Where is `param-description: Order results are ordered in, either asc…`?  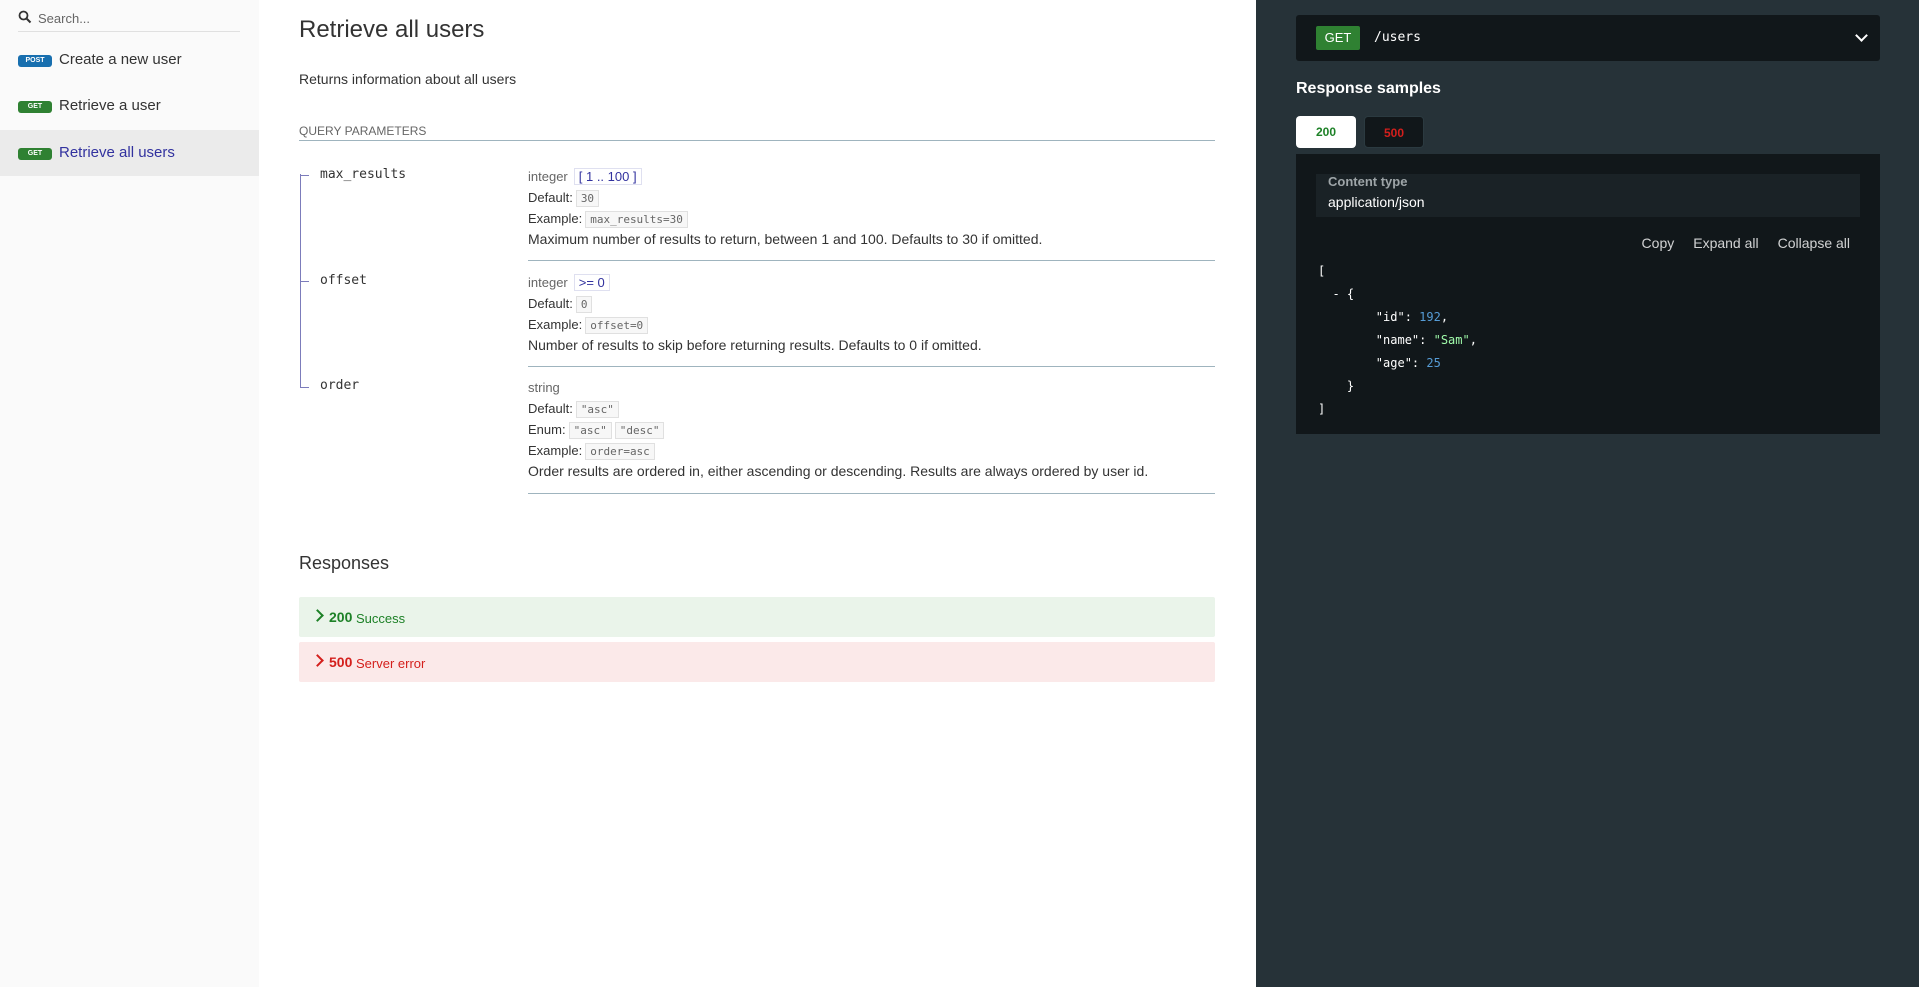
param-description: Order results are ordered in, either asc… is located at coordinates (838, 471).